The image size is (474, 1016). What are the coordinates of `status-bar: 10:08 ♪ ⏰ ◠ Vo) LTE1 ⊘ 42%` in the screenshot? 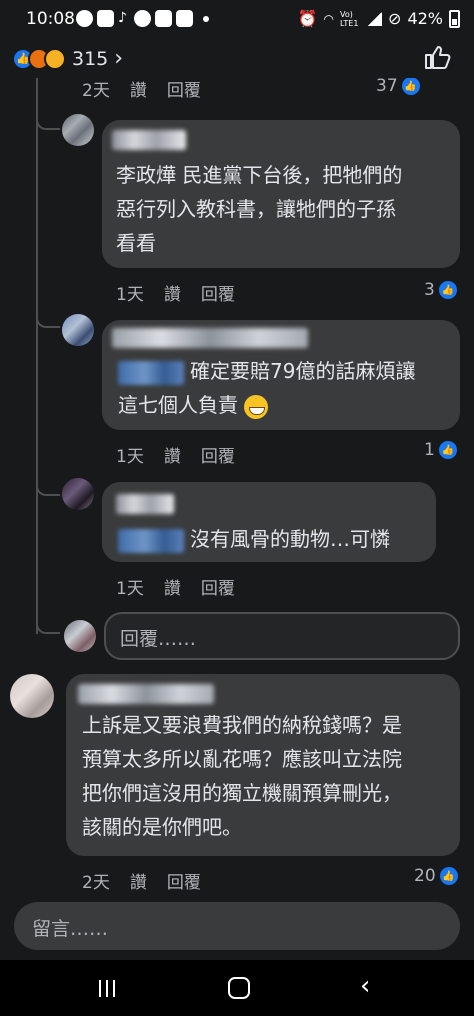 It's located at (237, 19).